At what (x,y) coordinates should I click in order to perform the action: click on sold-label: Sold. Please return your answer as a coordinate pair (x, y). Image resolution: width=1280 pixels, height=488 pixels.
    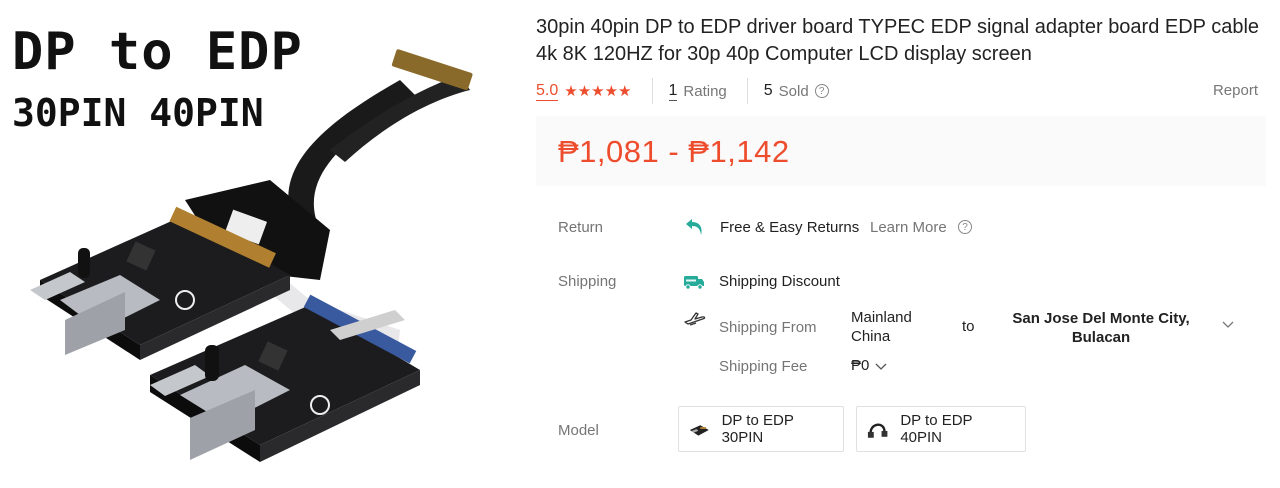
    Looking at the image, I should click on (793, 91).